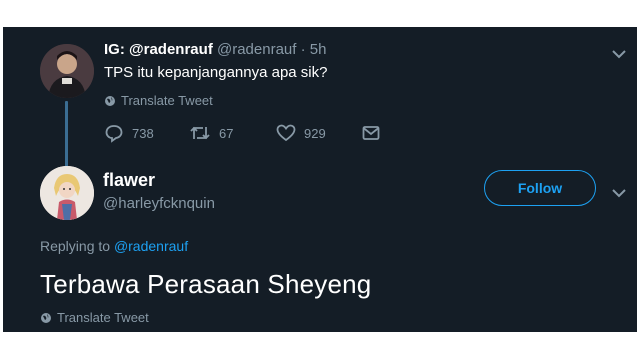  What do you see at coordinates (540, 188) in the screenshot?
I see `follow-button: Follow` at bounding box center [540, 188].